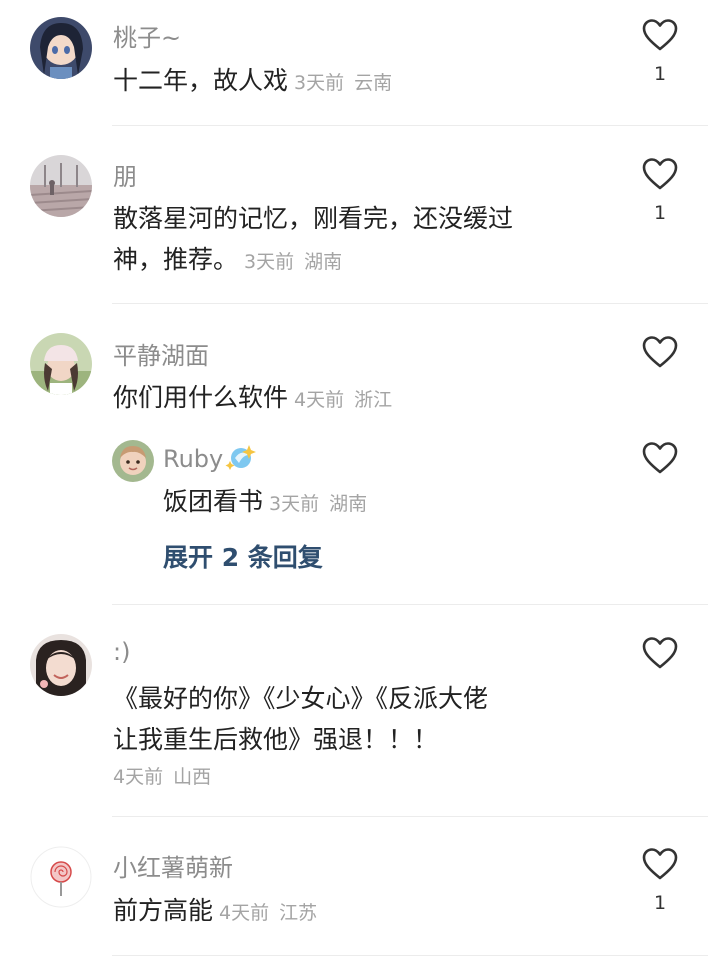 The width and height of the screenshot is (708, 960). Describe the element at coordinates (313, 218) in the screenshot. I see `comment-content-line-1: 散落星河的记忆，刚看完，还没缓过` at that location.